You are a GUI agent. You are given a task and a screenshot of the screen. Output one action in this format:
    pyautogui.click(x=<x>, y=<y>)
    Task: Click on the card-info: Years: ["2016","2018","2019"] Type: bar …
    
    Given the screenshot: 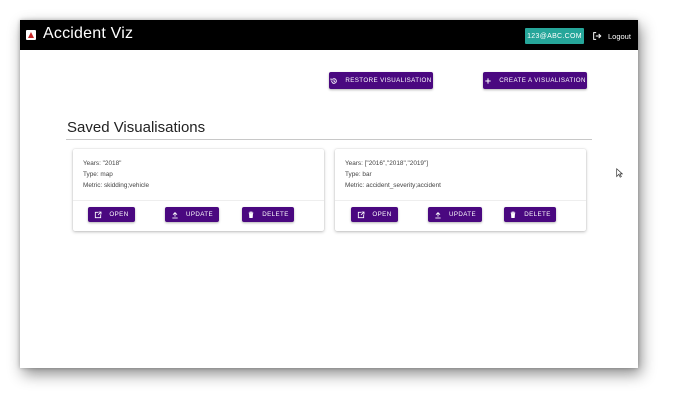 What is the action you would take?
    pyautogui.click(x=393, y=174)
    